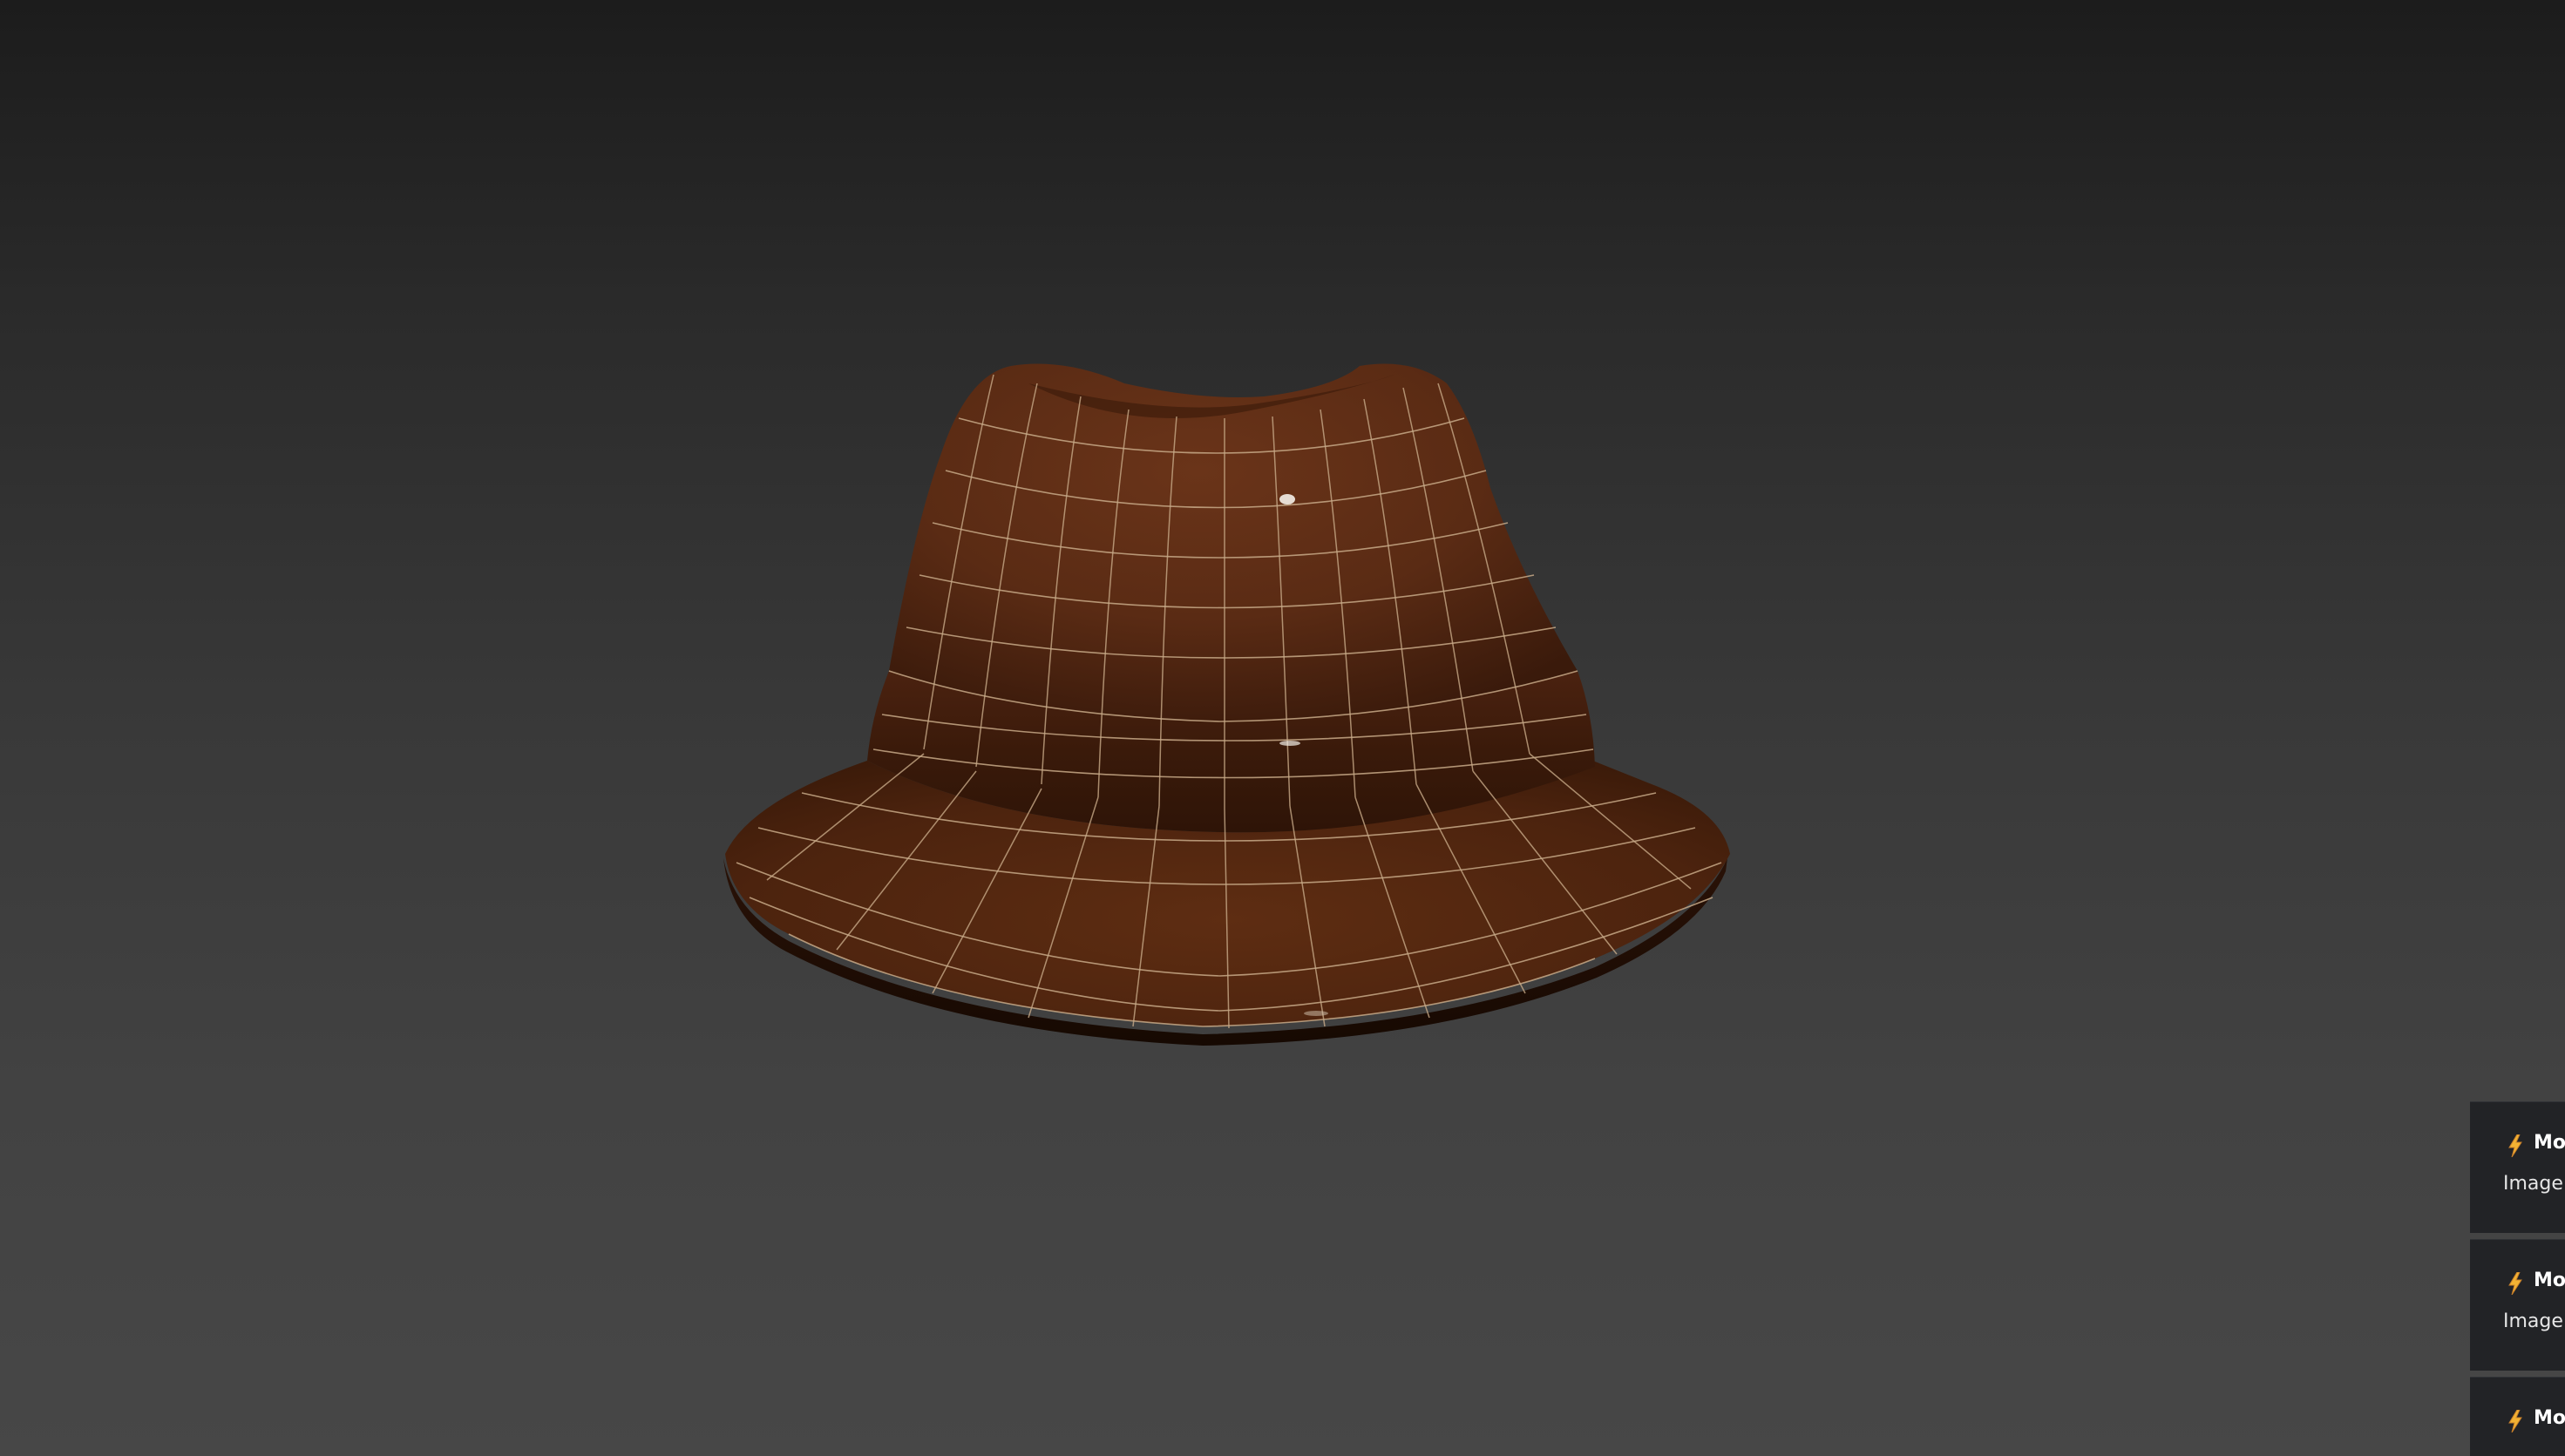 This screenshot has height=1456, width=2565. I want to click on notification-toast: Mo, so click(2517, 1416).